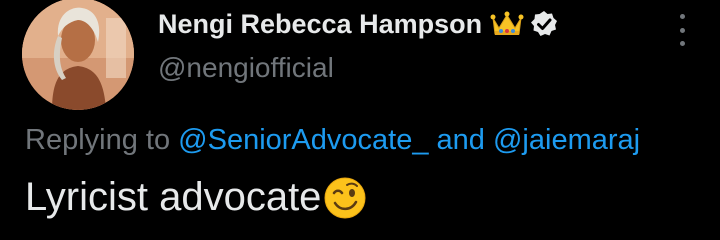  I want to click on tweet-body: Lyricist advocate, so click(173, 197).